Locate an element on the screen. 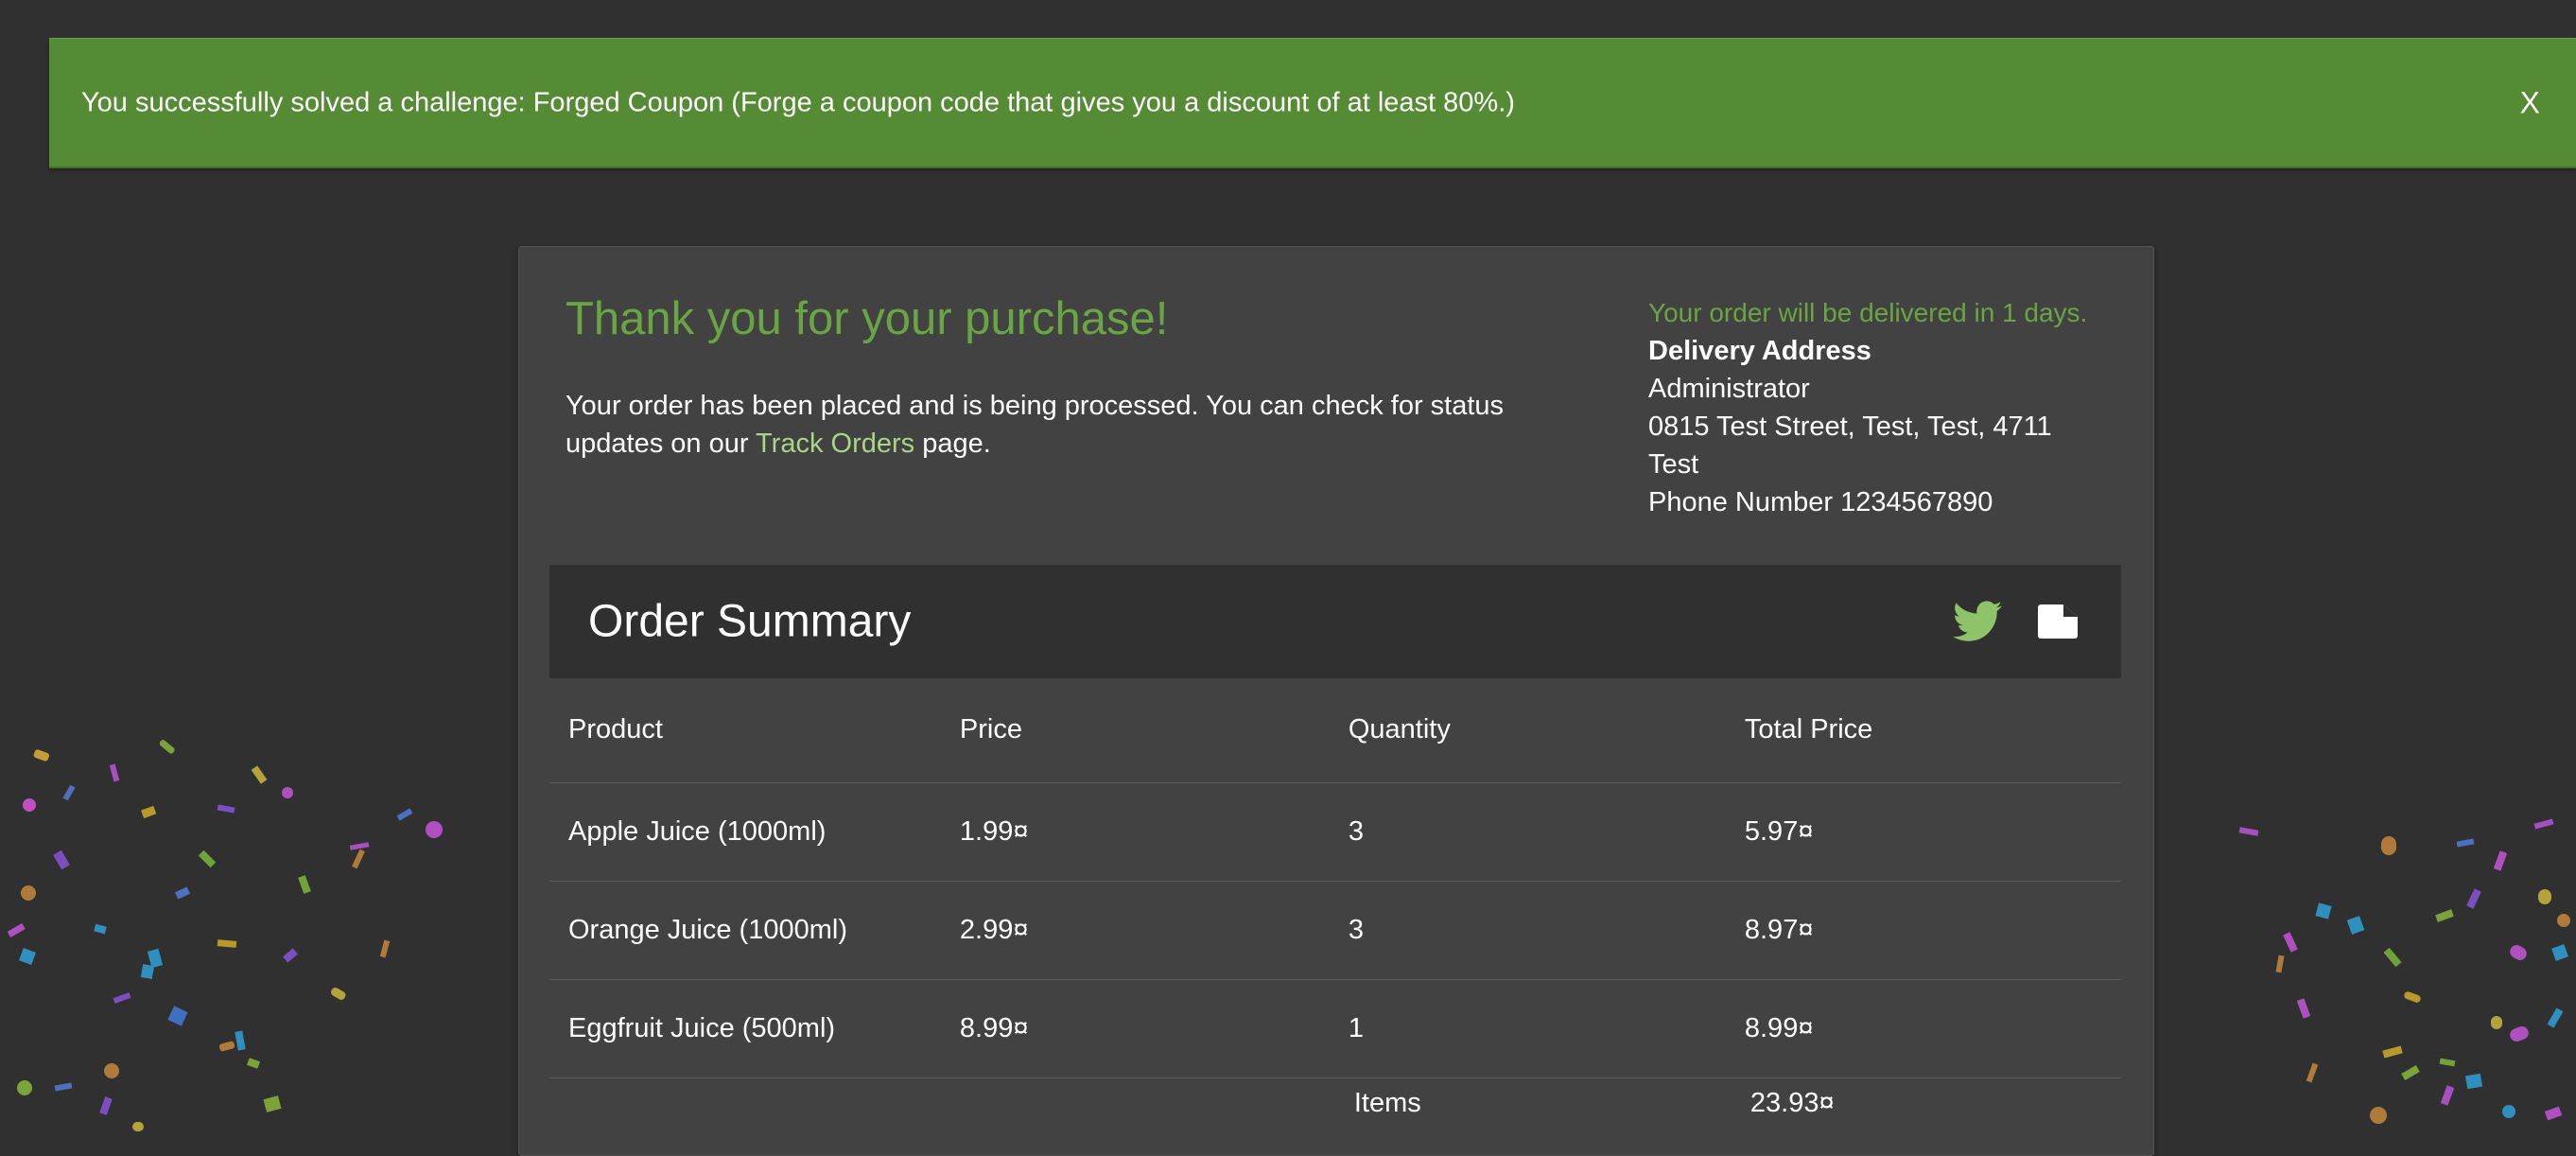  product-quantity: 1 is located at coordinates (1356, 1028).